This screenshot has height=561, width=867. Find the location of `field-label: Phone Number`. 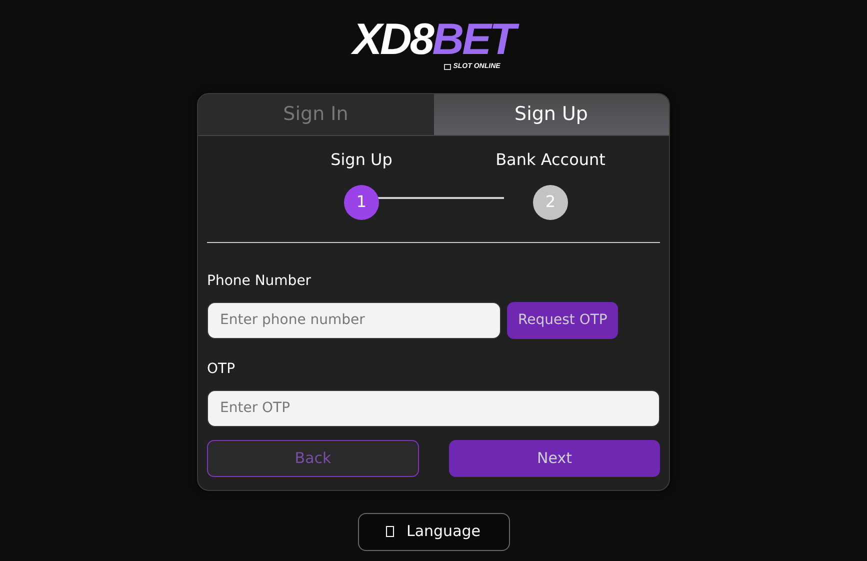

field-label: Phone Number is located at coordinates (259, 281).